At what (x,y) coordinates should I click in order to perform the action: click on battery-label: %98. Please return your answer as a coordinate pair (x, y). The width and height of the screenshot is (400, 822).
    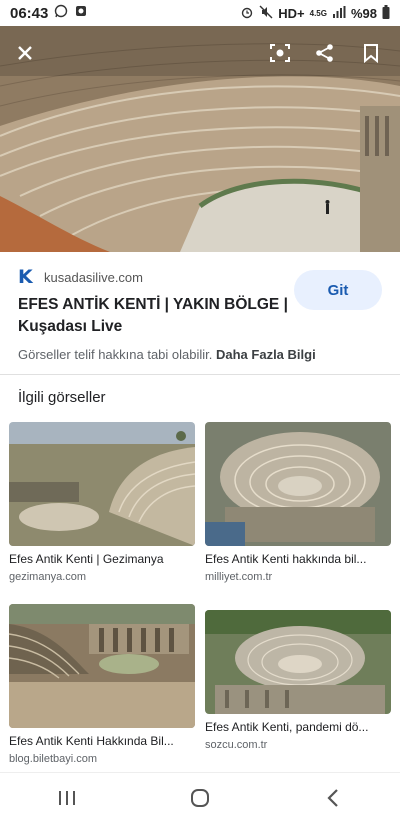
    Looking at the image, I should click on (363, 13).